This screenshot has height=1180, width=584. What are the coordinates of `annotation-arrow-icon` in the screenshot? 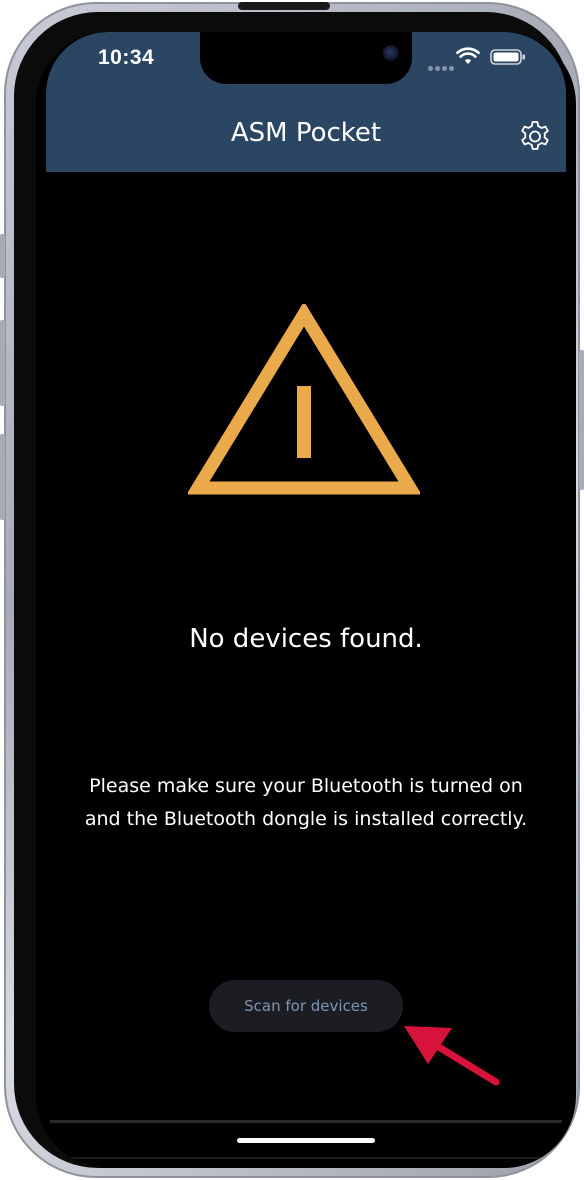 It's located at (452, 1056).